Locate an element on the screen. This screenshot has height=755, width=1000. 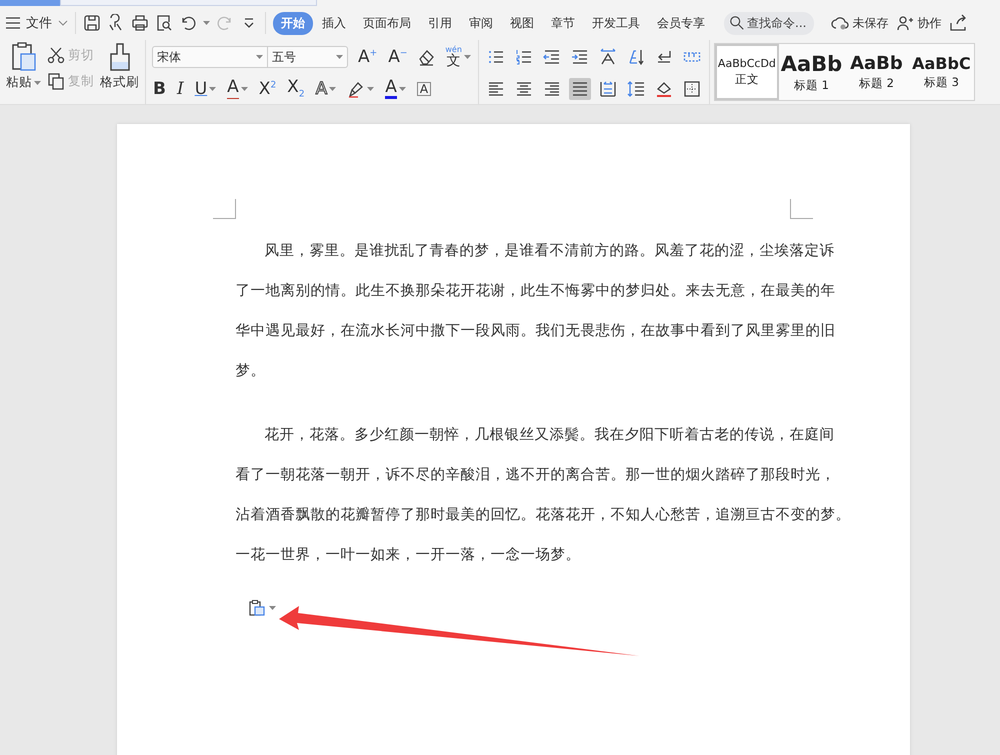
ribbon-tab: 审阅 is located at coordinates (481, 23).